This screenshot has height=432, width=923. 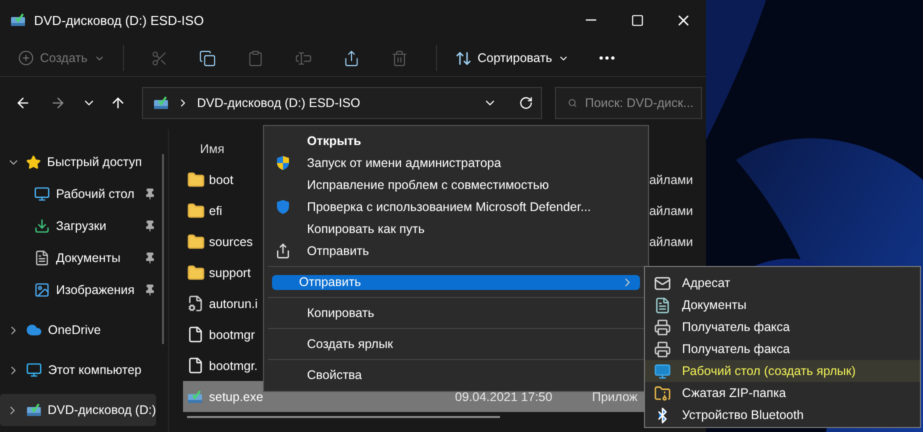 I want to click on file-date: 09.04.2021 17:50, so click(x=503, y=397).